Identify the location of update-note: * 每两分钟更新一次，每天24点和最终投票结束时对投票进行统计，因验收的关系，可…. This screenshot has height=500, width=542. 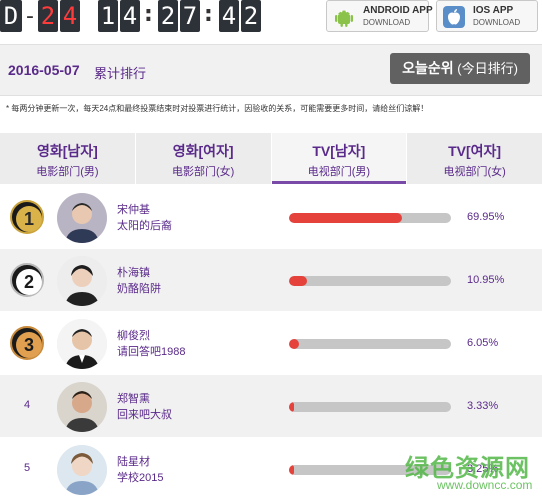
(217, 108).